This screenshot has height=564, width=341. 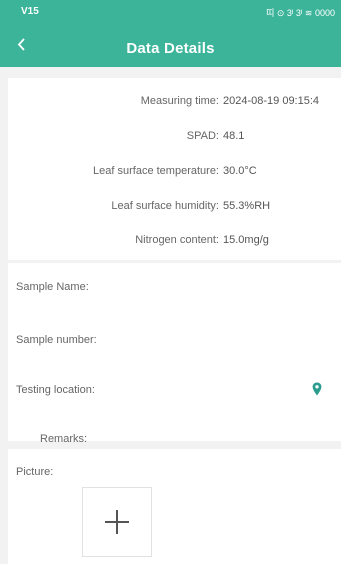 I want to click on spad-label: SPAD:, so click(x=202, y=136).